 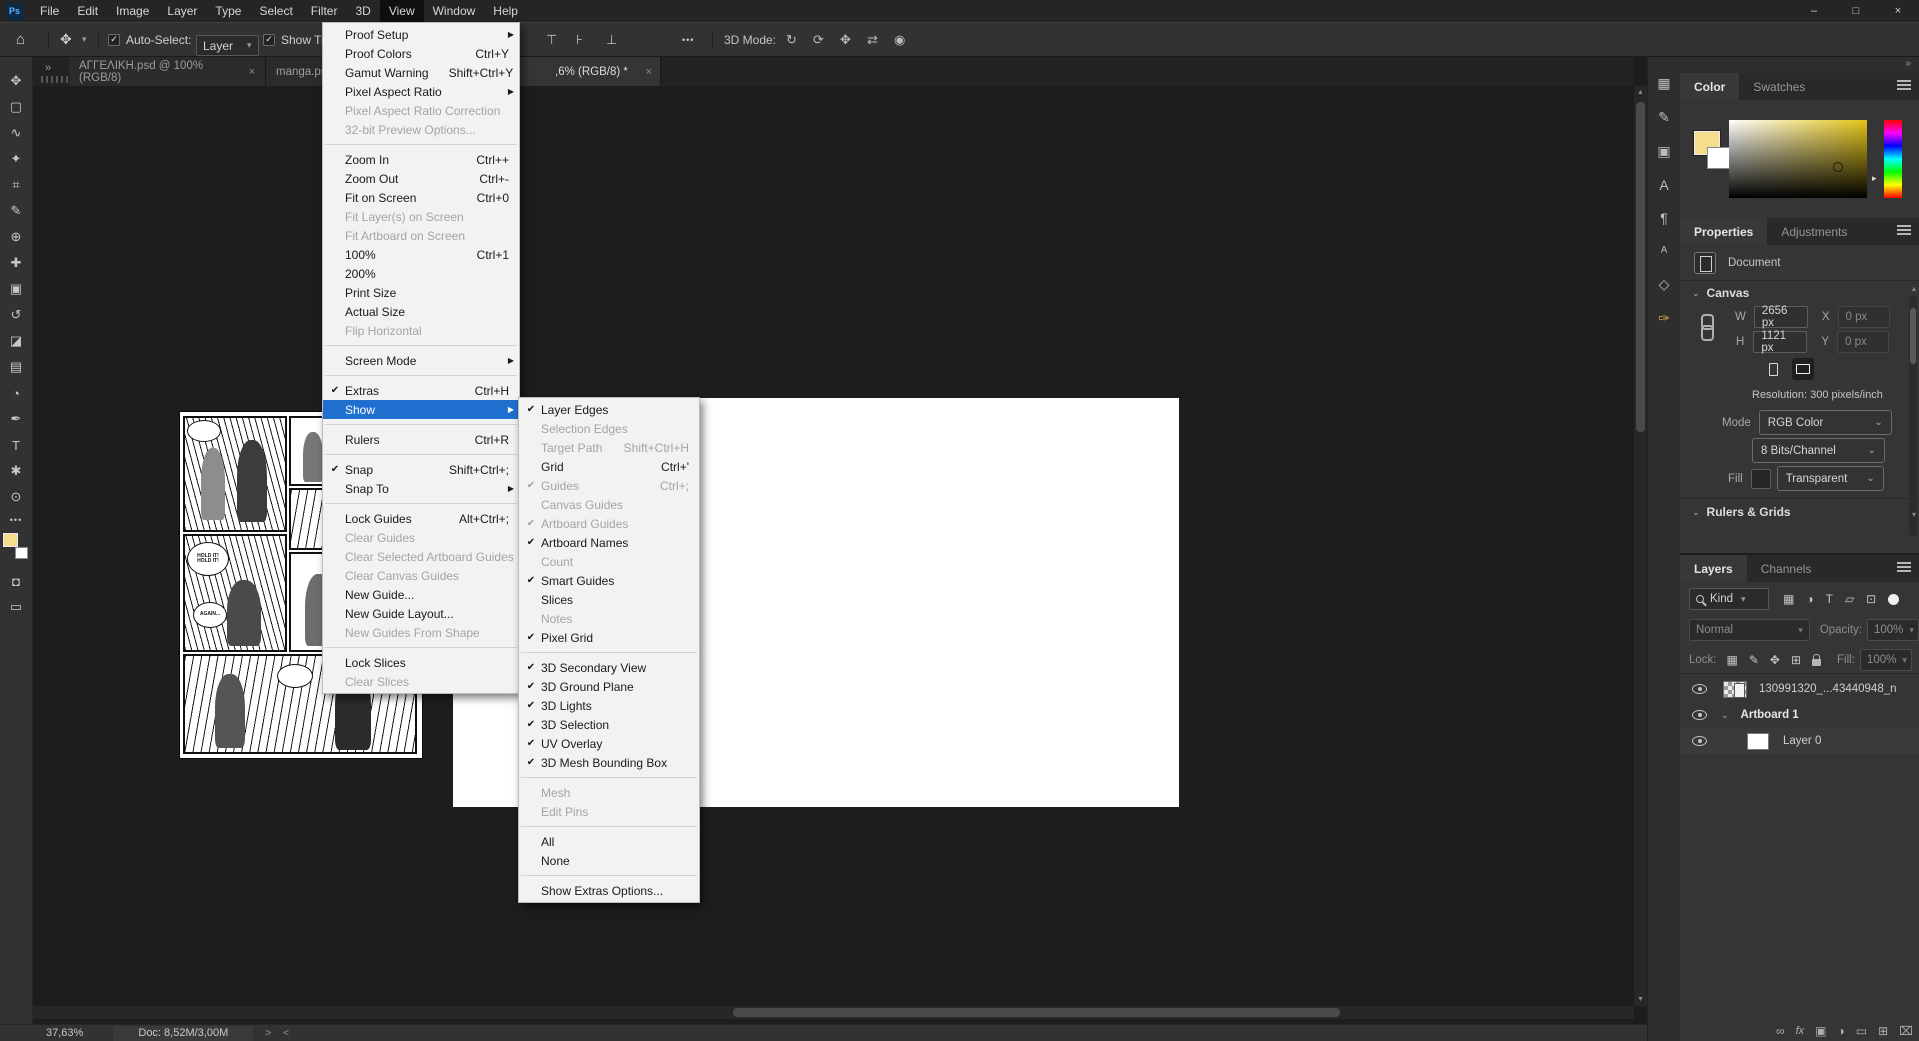 What do you see at coordinates (421, 216) in the screenshot?
I see `menu-item-fit-layer-s-on-screen: Fit Layer(s) on Screen` at bounding box center [421, 216].